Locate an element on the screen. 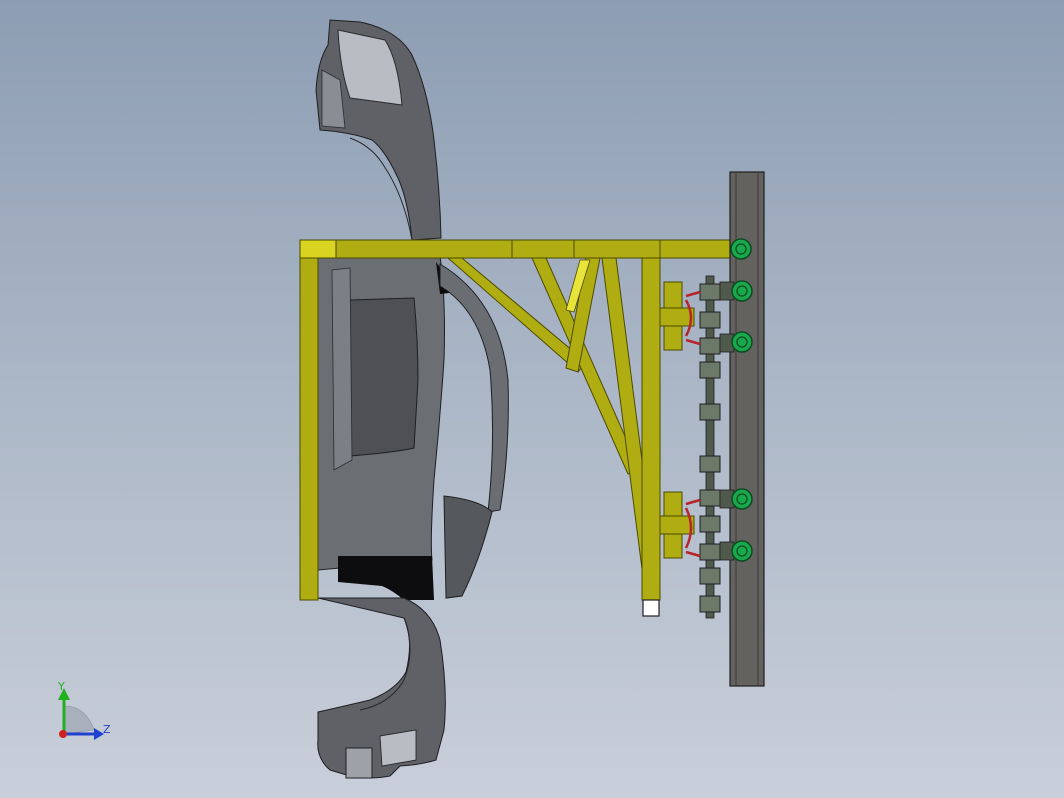  car-front-lamp is located at coordinates (359, 763).